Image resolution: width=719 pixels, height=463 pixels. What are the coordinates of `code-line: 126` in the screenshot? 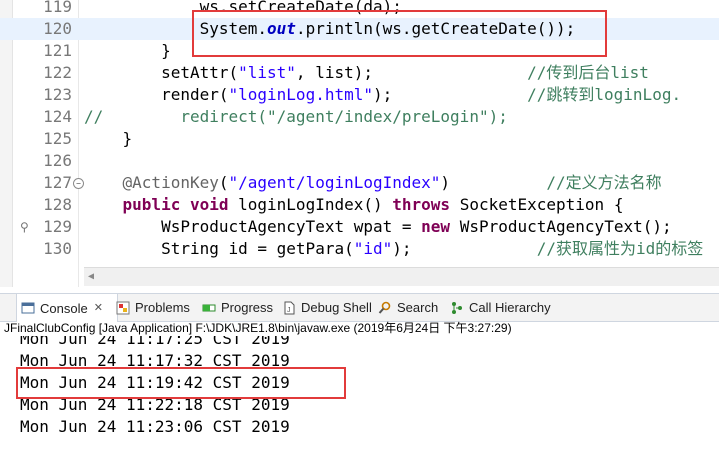 It's located at (359, 161).